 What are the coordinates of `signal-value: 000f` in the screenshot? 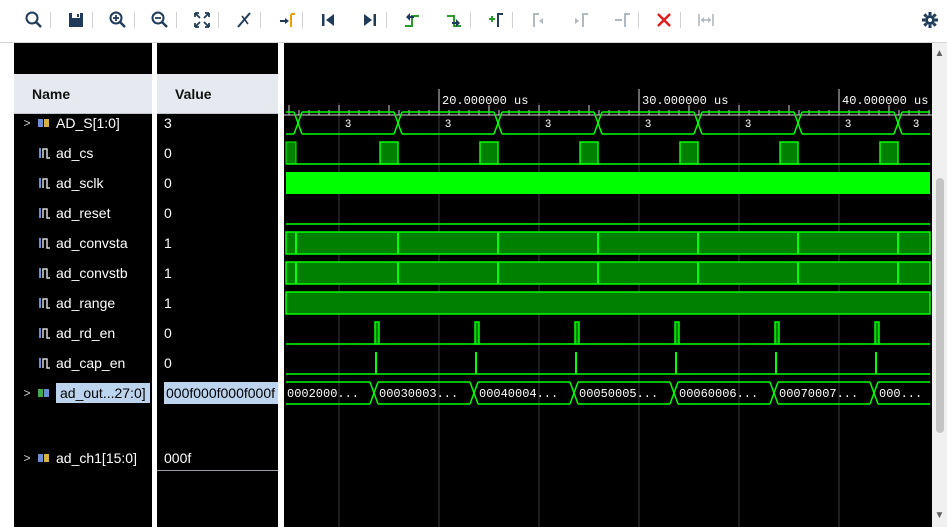 It's located at (178, 458).